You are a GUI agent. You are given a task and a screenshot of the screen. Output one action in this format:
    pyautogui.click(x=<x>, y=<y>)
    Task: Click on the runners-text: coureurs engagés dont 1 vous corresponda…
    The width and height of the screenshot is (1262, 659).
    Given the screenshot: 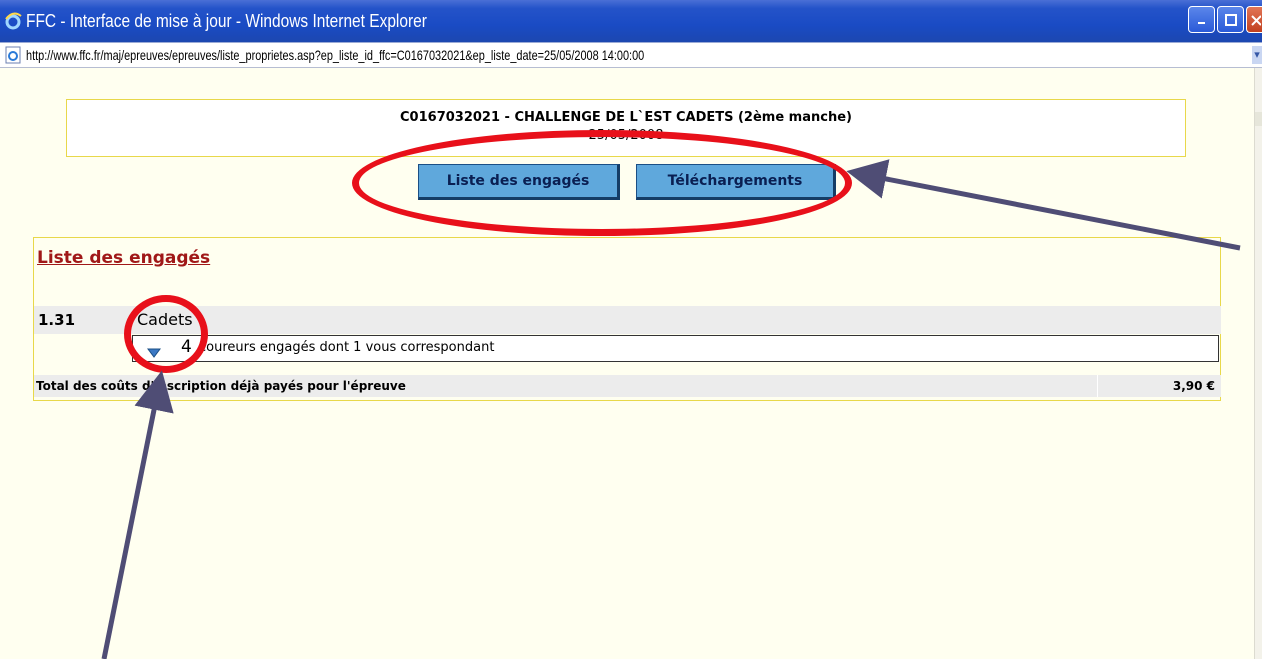 What is the action you would take?
    pyautogui.click(x=347, y=347)
    